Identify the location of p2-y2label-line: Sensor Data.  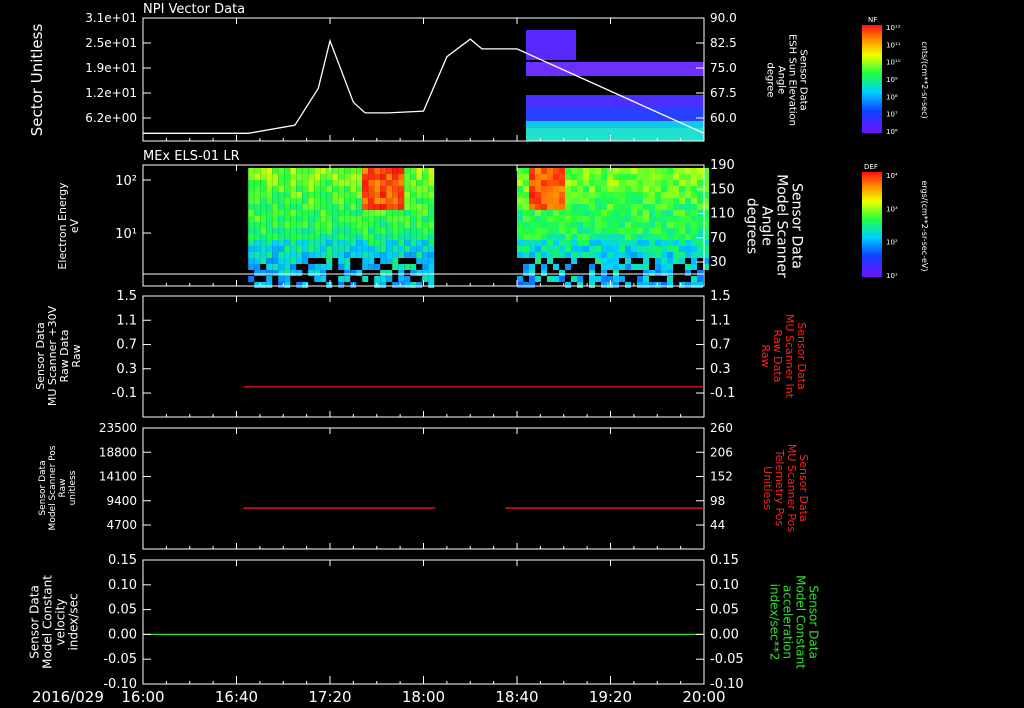
(797, 226).